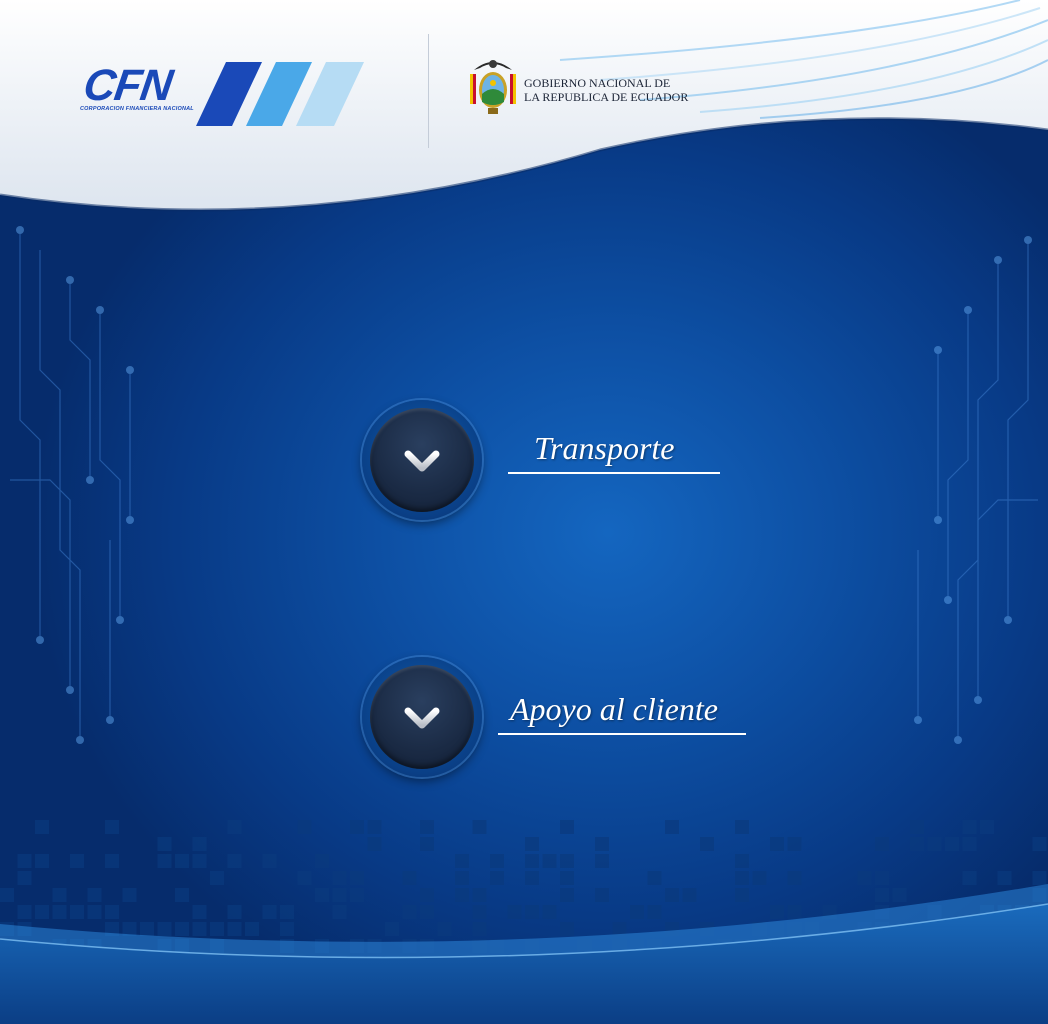 The width and height of the screenshot is (1048, 1024). What do you see at coordinates (280, 94) in the screenshot?
I see `cfn-logo-stripes` at bounding box center [280, 94].